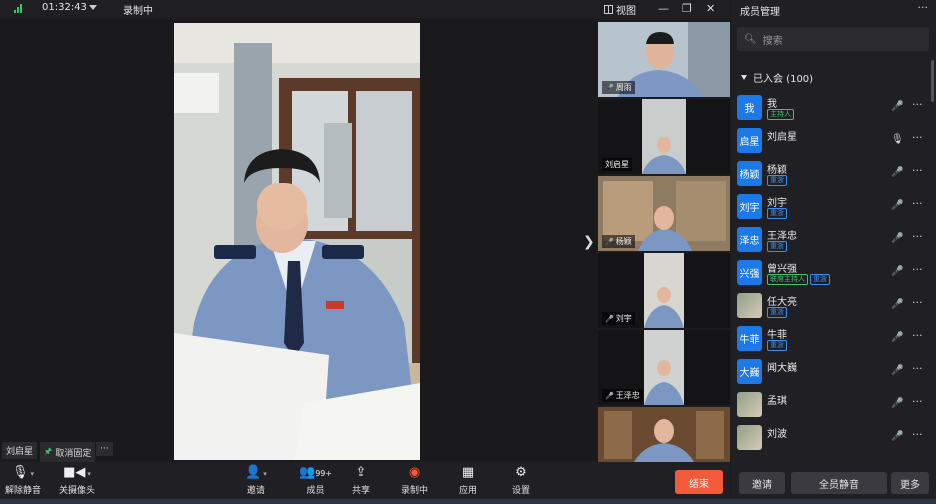 This screenshot has height=504, width=936. Describe the element at coordinates (833, 141) in the screenshot. I see `member-row: 启星 刘启星 🎙 ···` at that location.